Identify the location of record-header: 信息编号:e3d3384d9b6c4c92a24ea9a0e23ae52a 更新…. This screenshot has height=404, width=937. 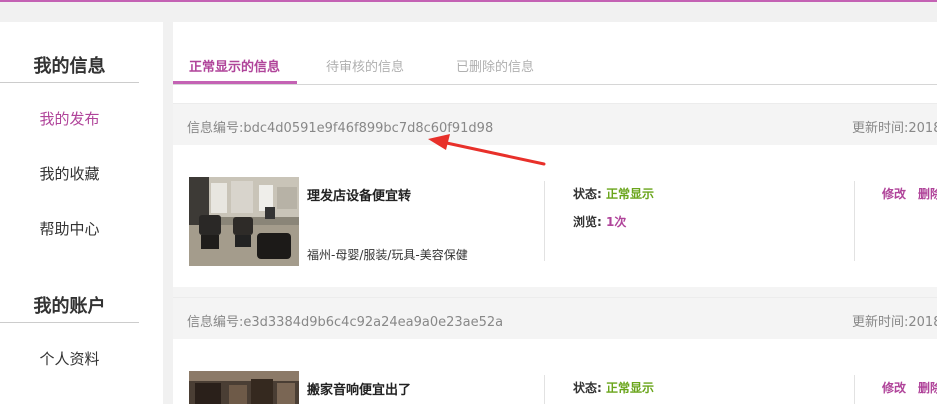
(555, 318).